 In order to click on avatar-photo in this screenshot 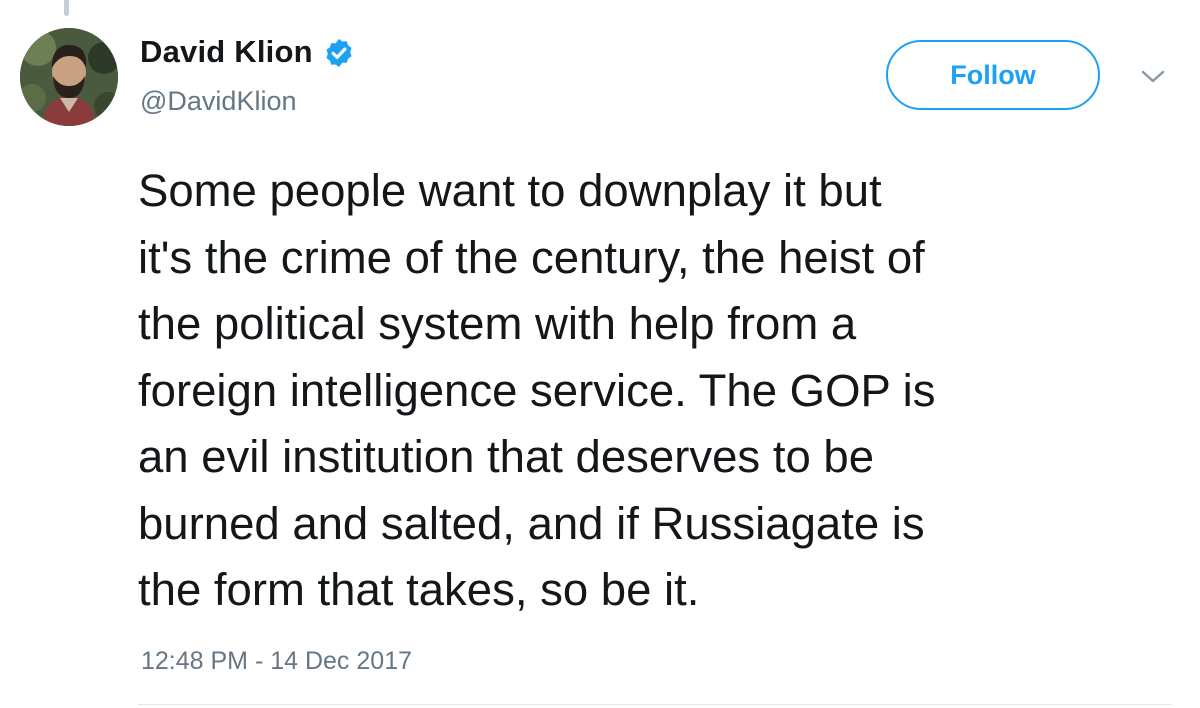, I will do `click(69, 77)`.